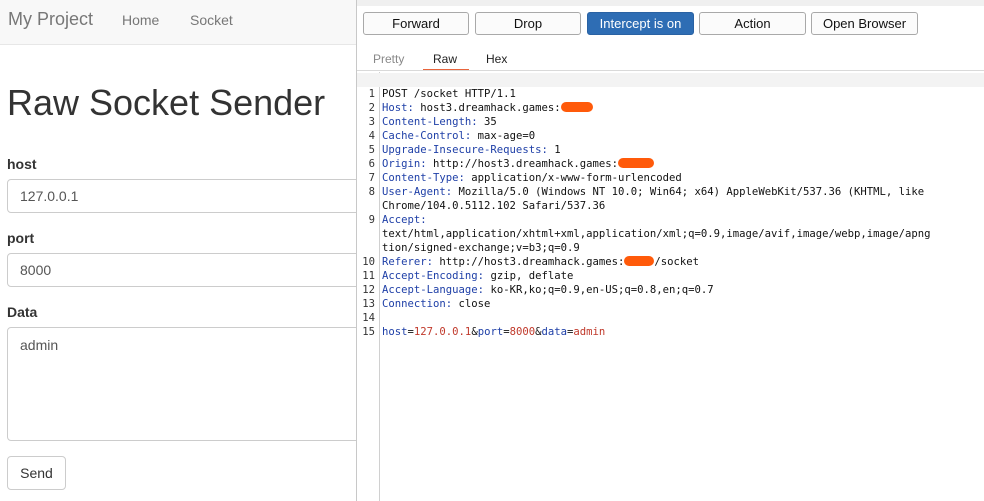 This screenshot has height=501, width=984. Describe the element at coordinates (22, 312) in the screenshot. I see `data-label: Data` at that location.